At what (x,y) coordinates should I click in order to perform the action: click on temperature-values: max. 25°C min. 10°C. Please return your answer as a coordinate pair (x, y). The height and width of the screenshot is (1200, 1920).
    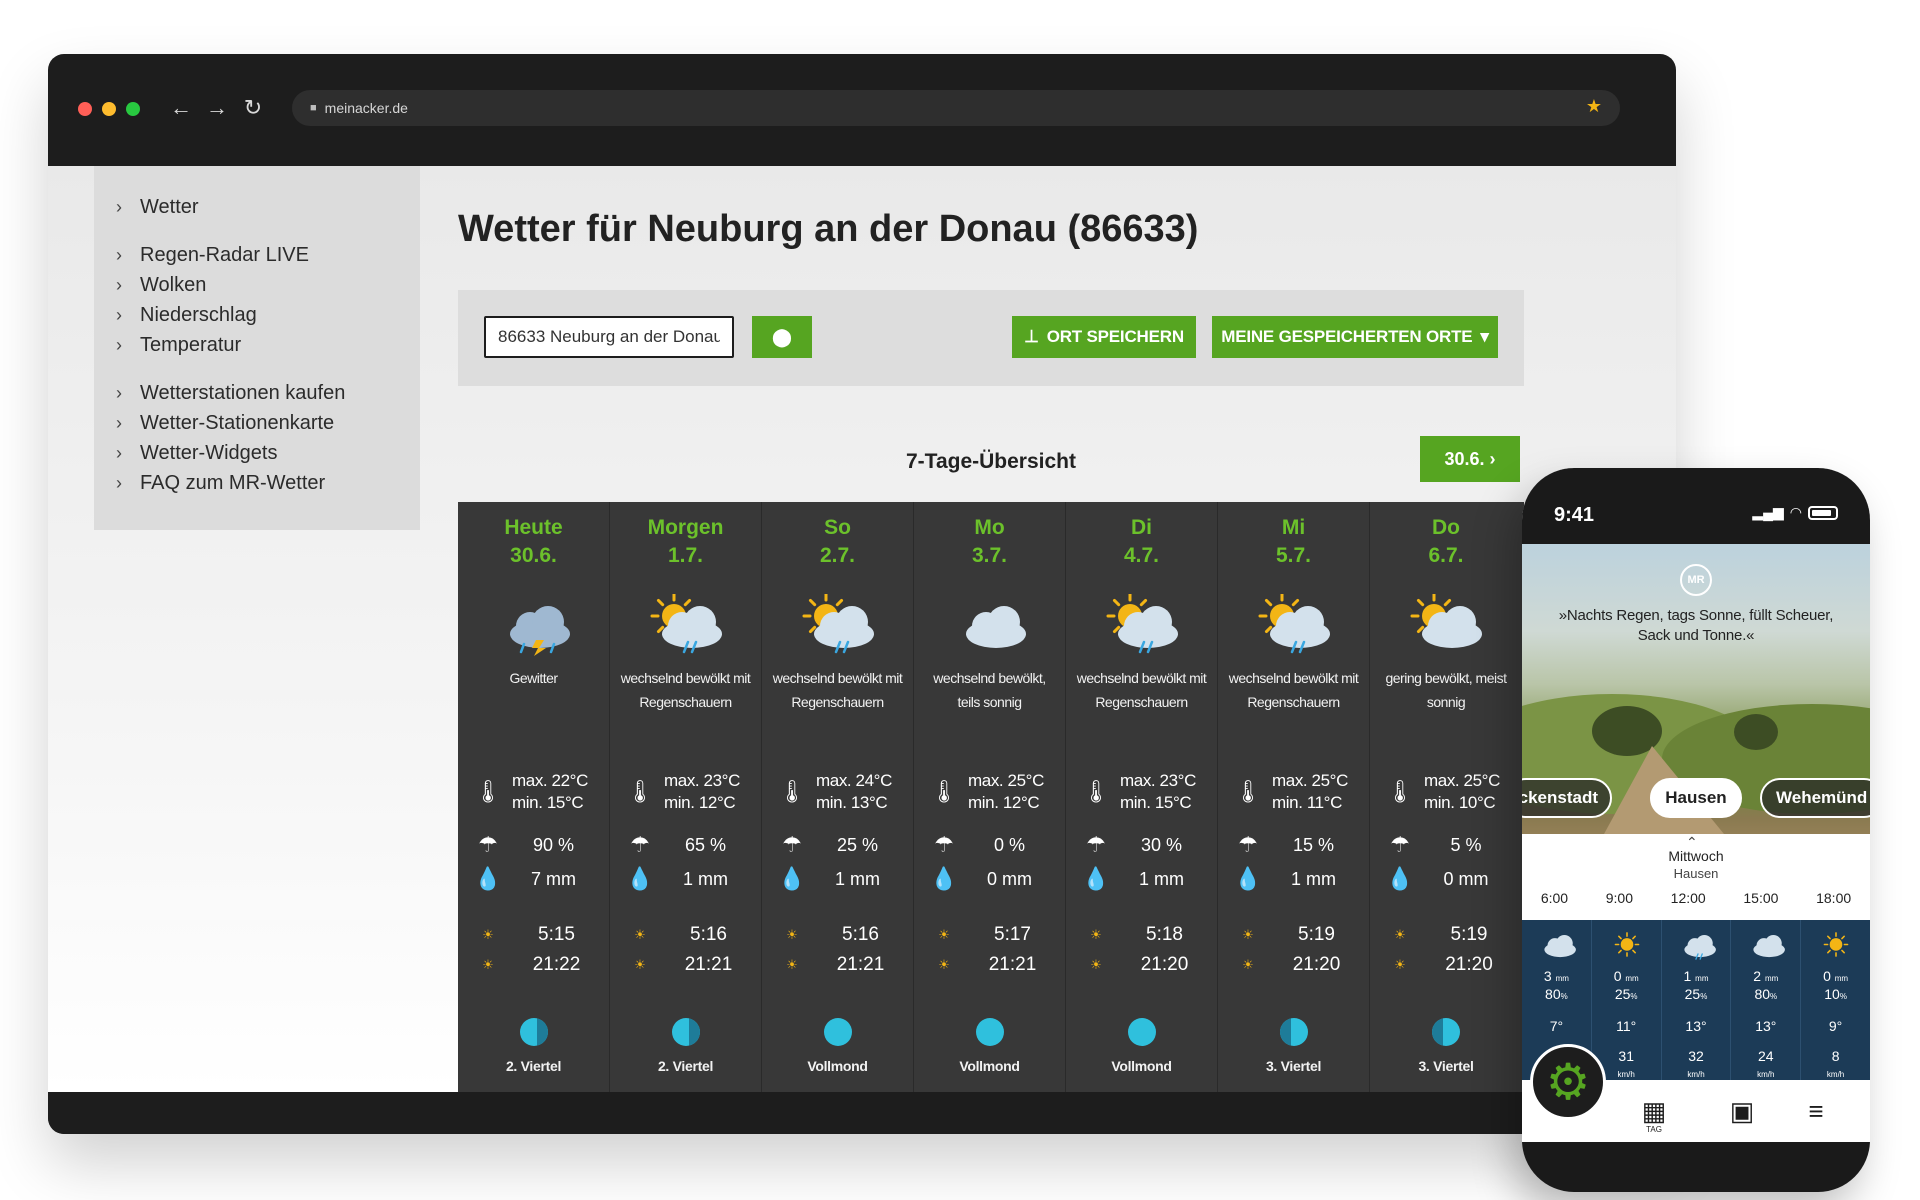
    Looking at the image, I should click on (1462, 792).